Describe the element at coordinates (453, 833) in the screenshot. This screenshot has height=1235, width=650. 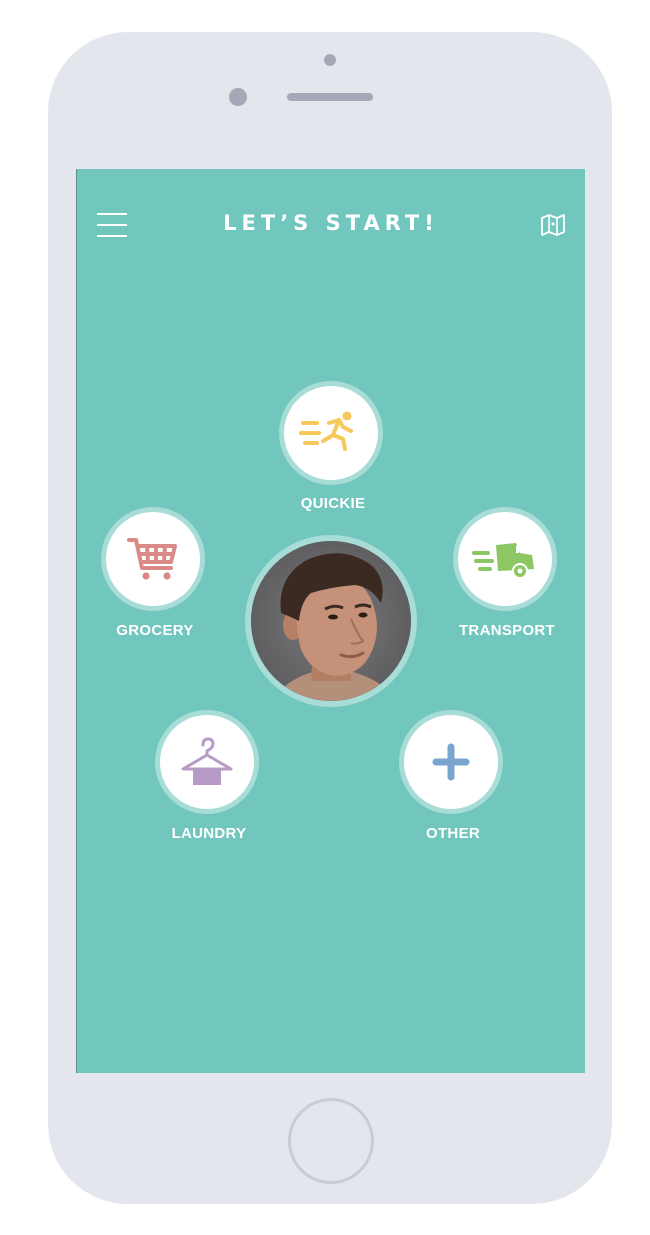
I see `service-label: OTHER` at that location.